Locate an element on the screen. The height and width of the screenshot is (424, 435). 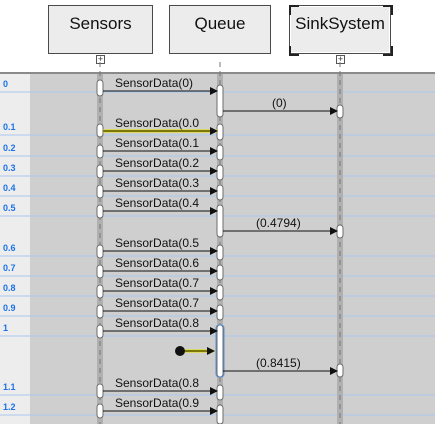
time-tick-label: 1.1 is located at coordinates (9, 387).